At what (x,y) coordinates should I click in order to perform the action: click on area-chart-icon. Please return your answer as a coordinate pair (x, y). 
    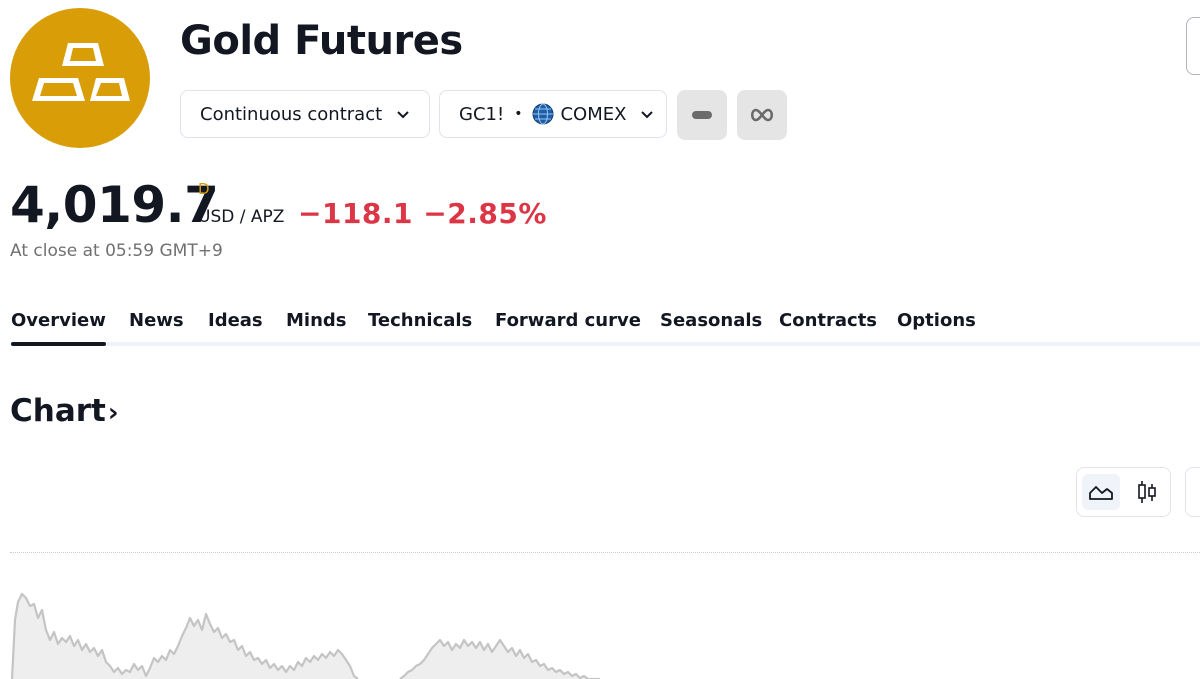
    Looking at the image, I should click on (1101, 493).